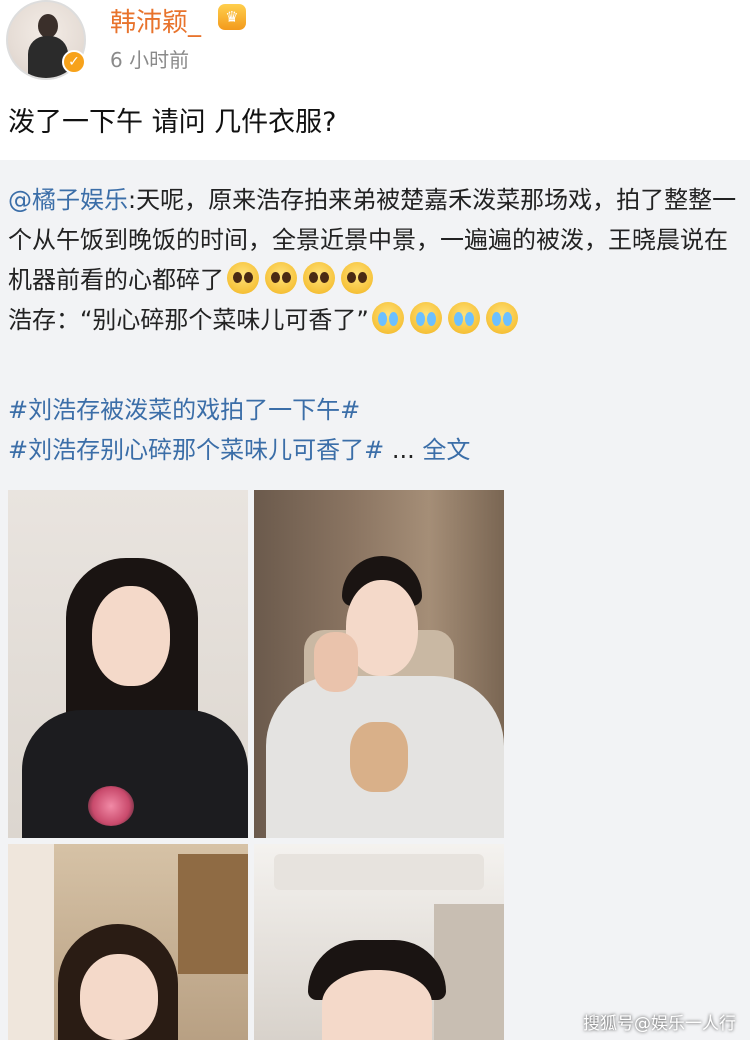  Describe the element at coordinates (155, 20) in the screenshot. I see `username: 韩沛颖_` at that location.